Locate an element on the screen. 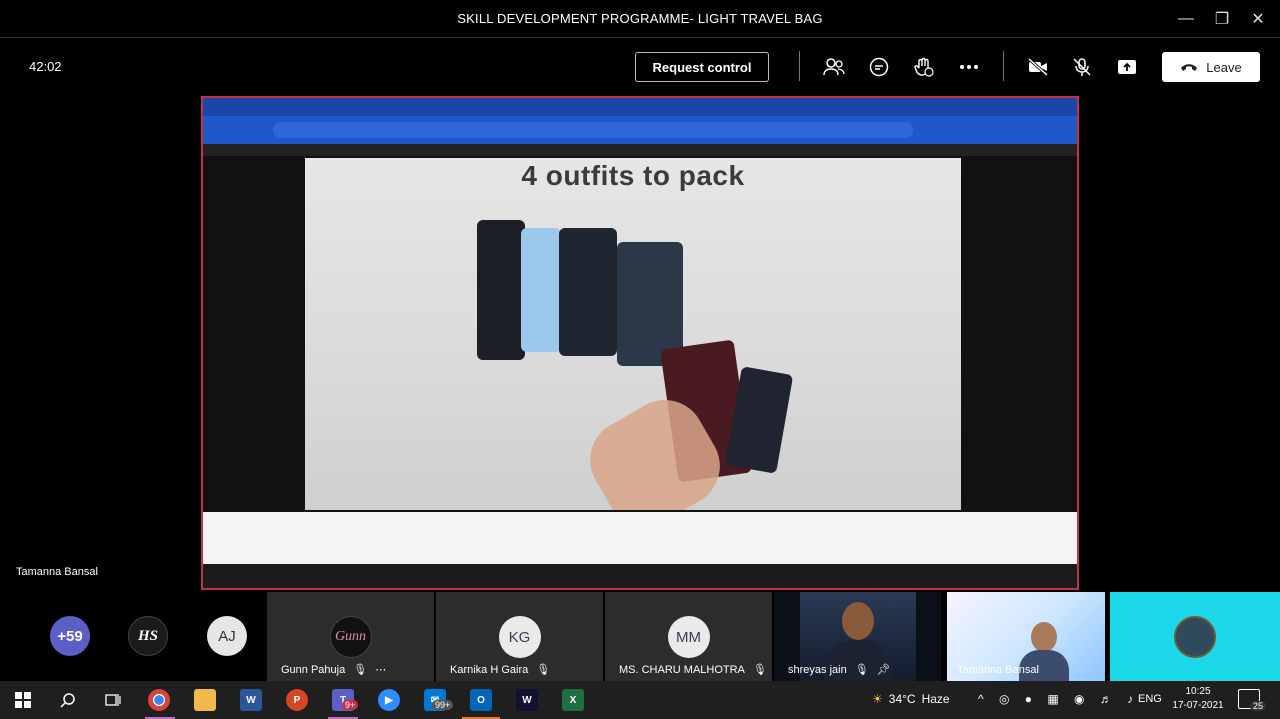 Image resolution: width=1280 pixels, height=719 pixels. browser-tab-strip is located at coordinates (640, 107).